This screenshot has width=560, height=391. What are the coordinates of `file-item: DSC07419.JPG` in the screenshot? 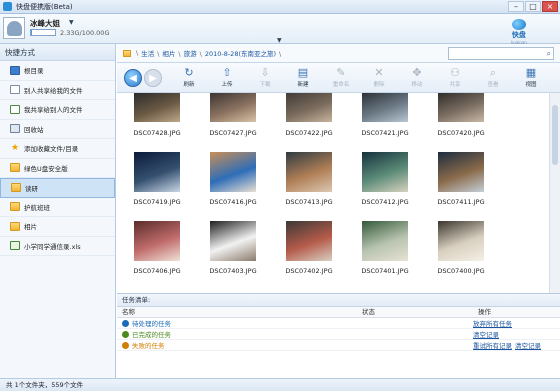 It's located at (159, 185).